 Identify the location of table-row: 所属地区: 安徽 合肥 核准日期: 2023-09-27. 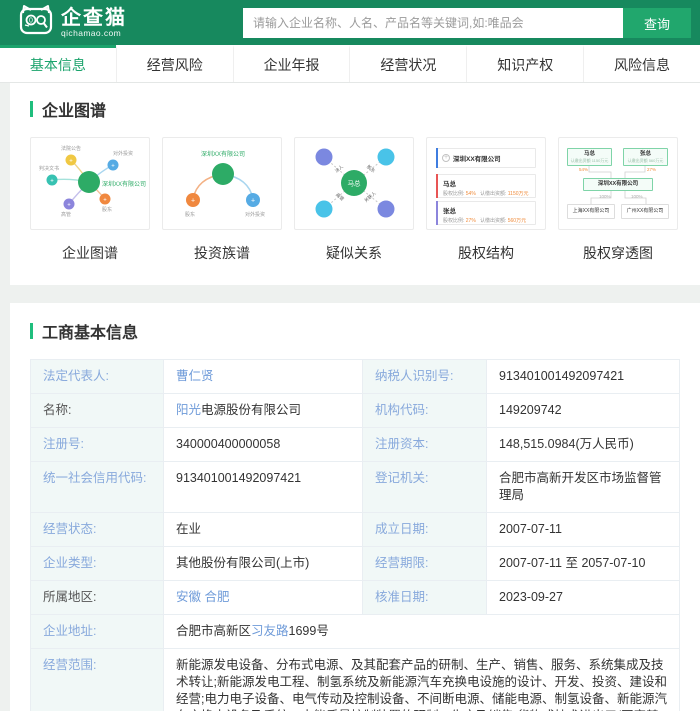
(355, 598).